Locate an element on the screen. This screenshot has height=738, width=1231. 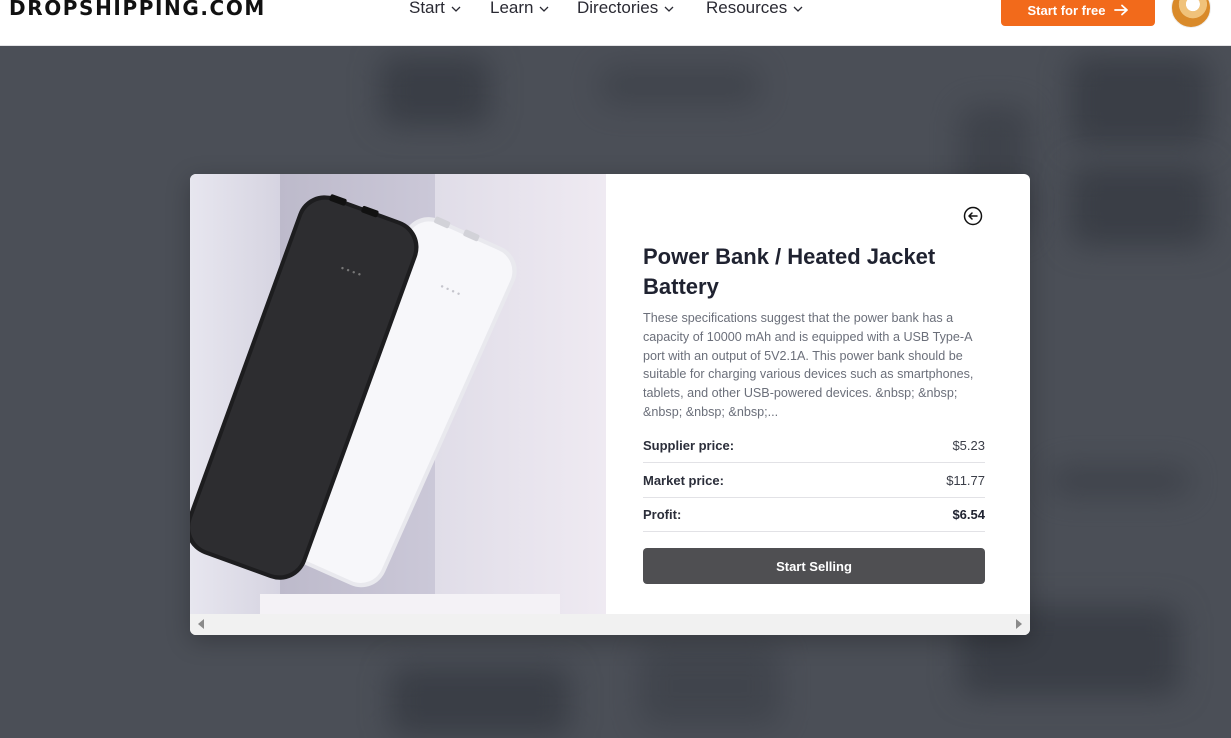
profit-value: $6.54 is located at coordinates (968, 514).